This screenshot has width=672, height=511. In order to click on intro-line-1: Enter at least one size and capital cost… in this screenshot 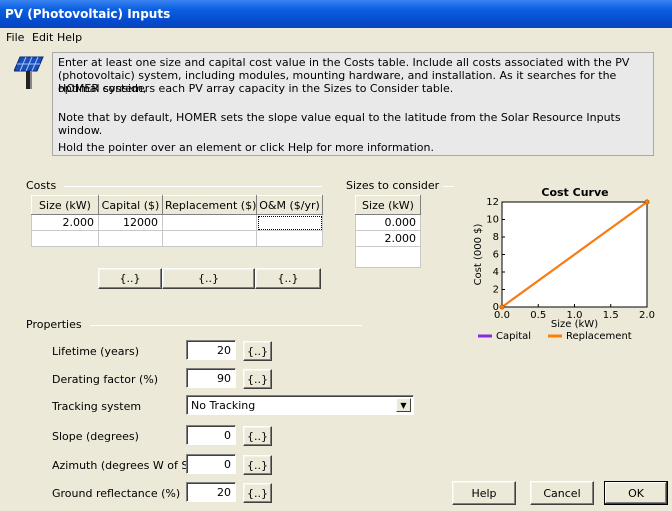, I will do `click(344, 62)`.